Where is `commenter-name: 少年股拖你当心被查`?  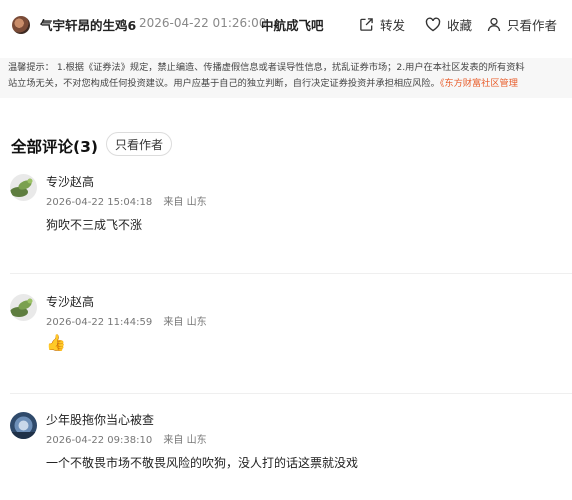
commenter-name: 少年股拖你当心被查 is located at coordinates (100, 419).